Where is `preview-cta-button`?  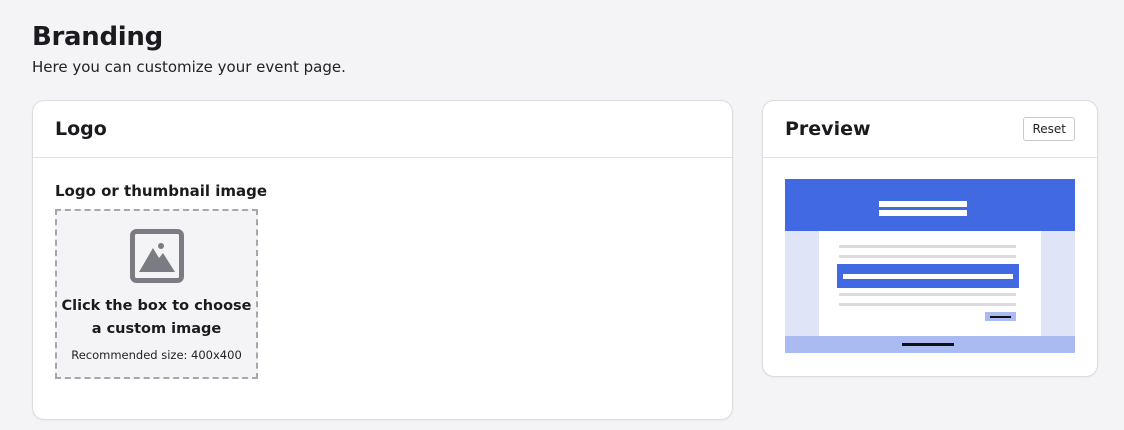 preview-cta-button is located at coordinates (928, 276).